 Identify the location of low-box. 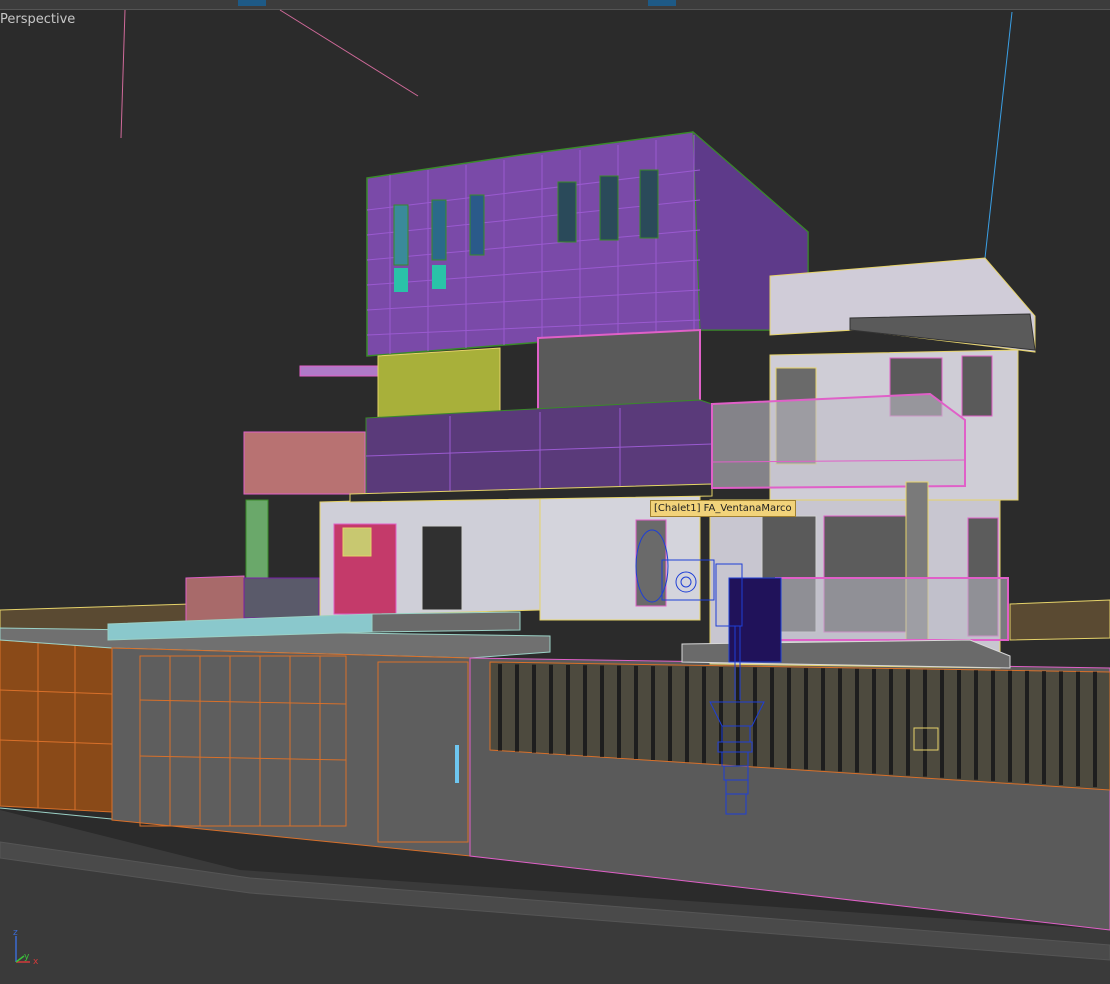
(281, 598).